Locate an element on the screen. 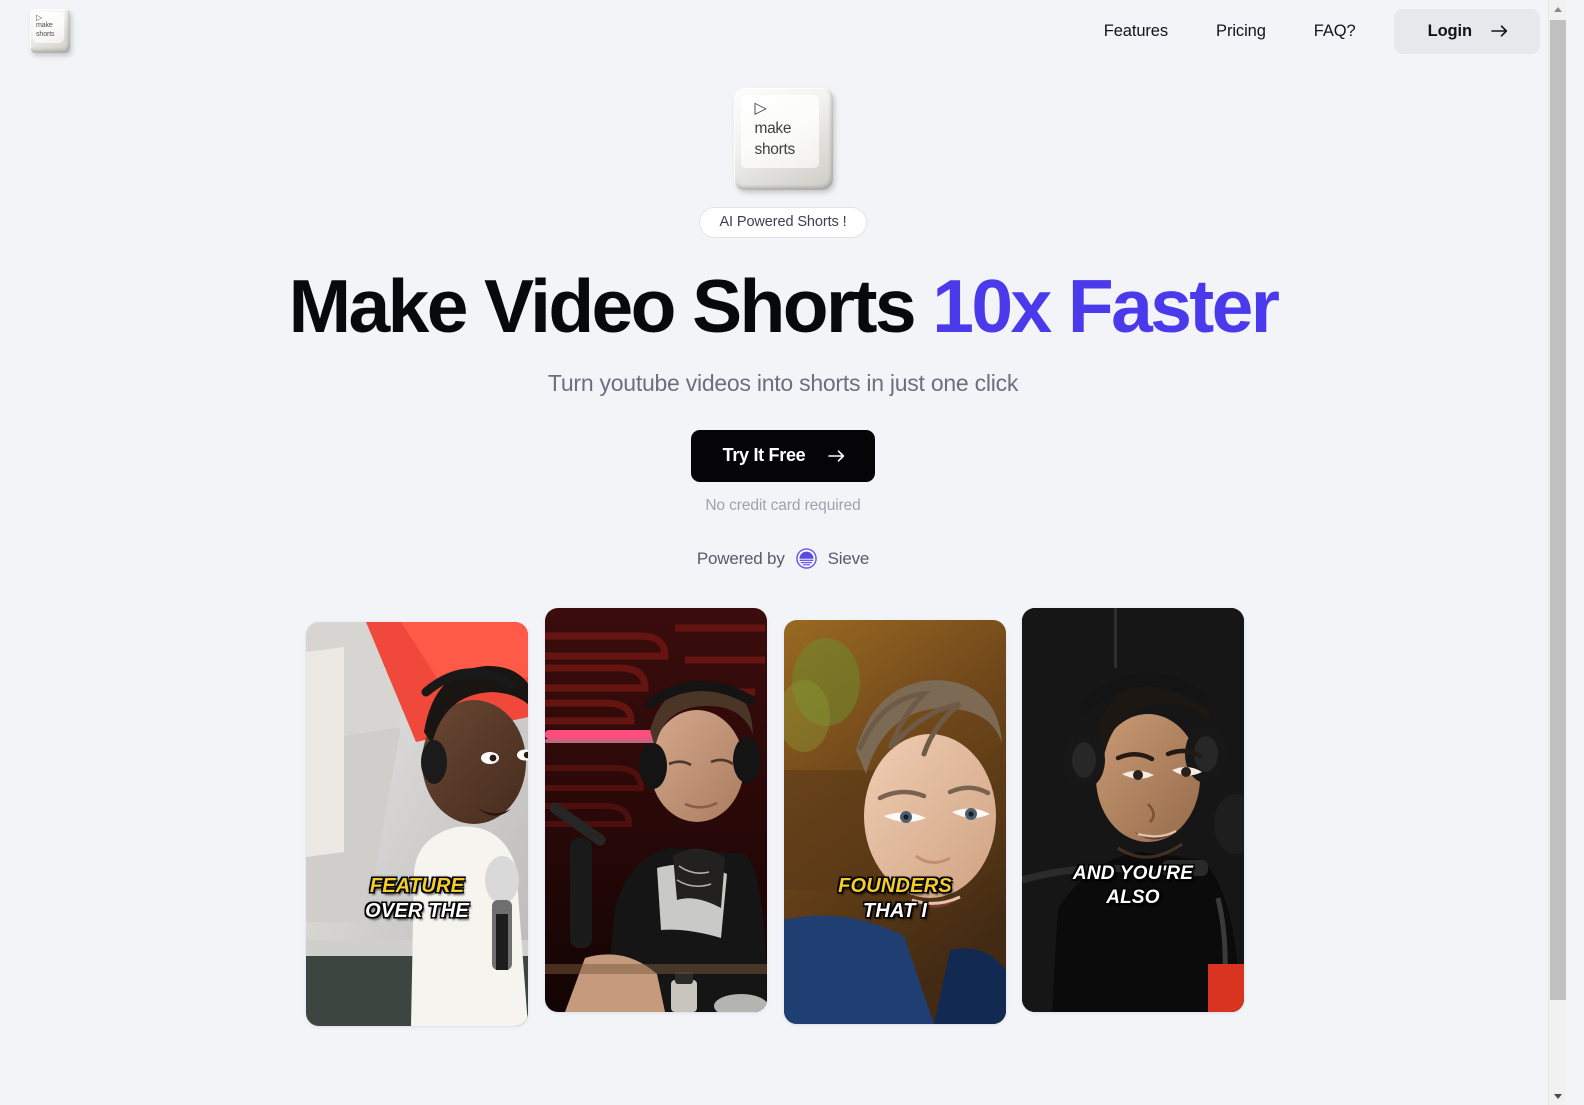 Image resolution: width=1584 pixels, height=1105 pixels. page-scrollbar is located at coordinates (1557, 552).